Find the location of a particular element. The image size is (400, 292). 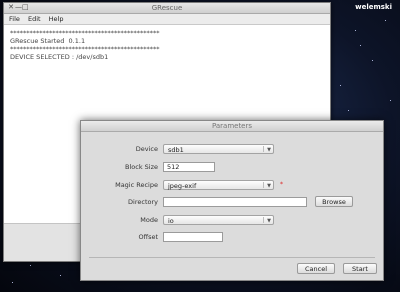

magic-recipe-value: jpeg-exif is located at coordinates (182, 186).